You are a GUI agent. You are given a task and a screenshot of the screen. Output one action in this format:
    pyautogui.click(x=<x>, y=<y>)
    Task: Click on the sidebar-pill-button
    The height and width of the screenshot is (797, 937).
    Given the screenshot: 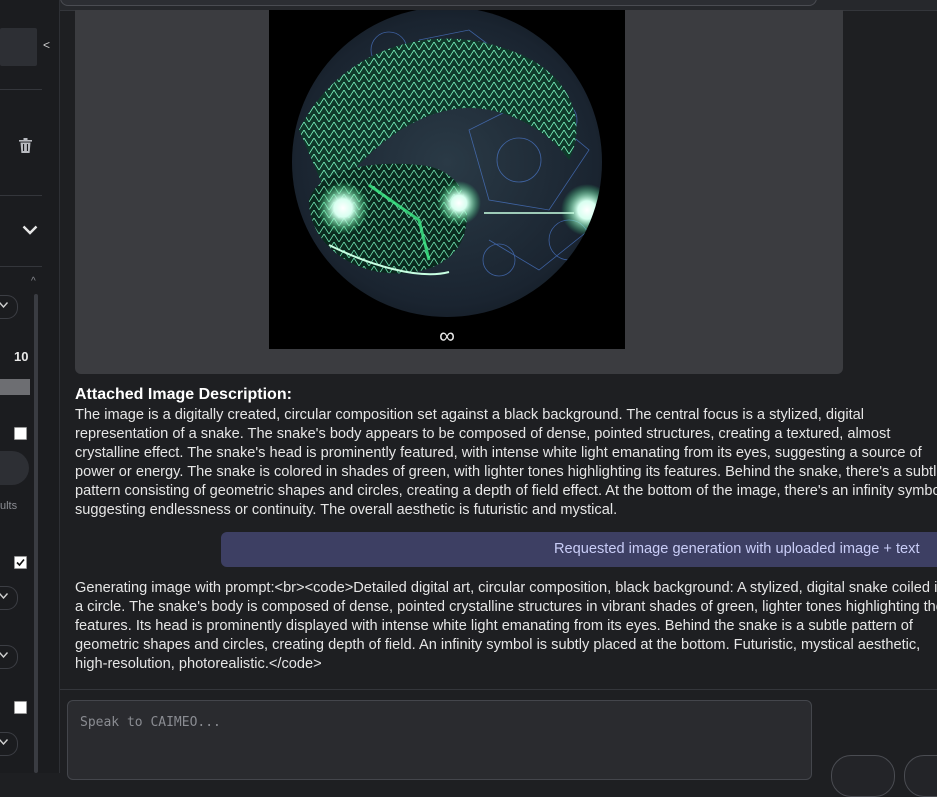 What is the action you would take?
    pyautogui.click(x=14, y=468)
    